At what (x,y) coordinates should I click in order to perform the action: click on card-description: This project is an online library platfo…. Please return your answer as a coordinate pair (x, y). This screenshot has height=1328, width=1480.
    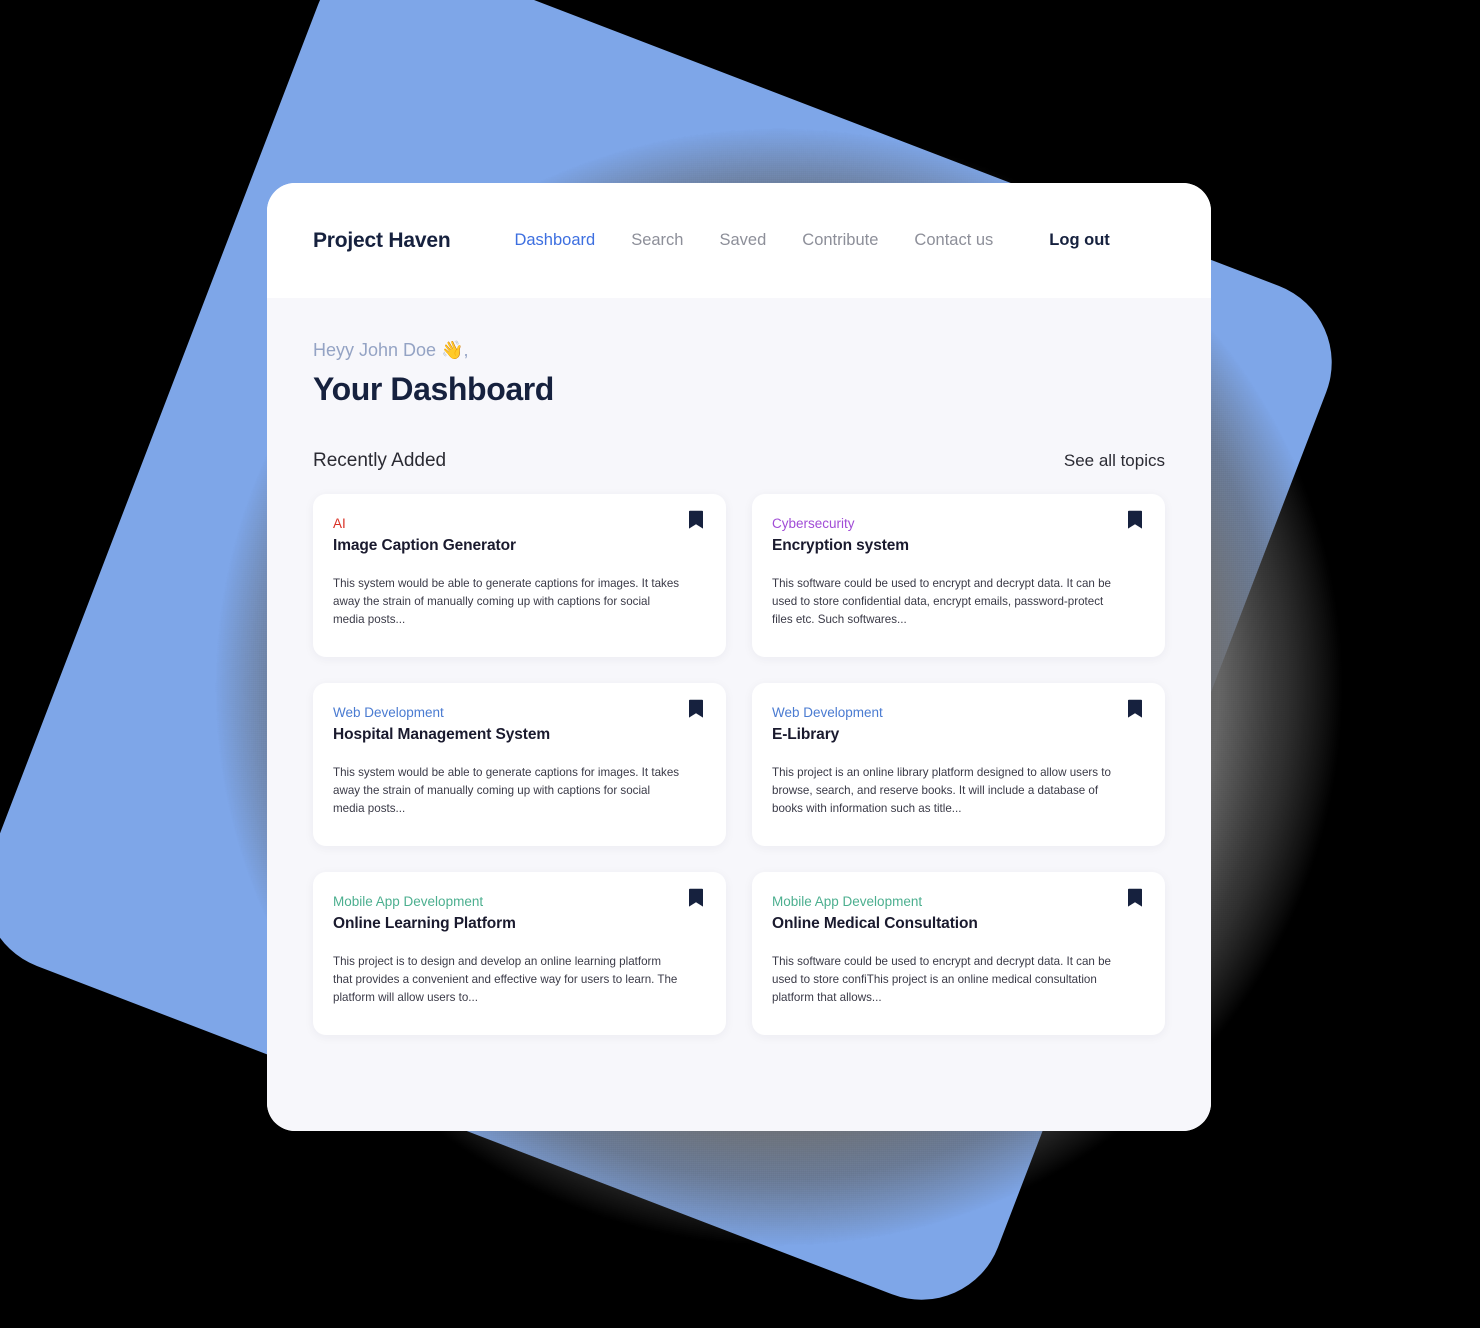
    Looking at the image, I should click on (941, 791).